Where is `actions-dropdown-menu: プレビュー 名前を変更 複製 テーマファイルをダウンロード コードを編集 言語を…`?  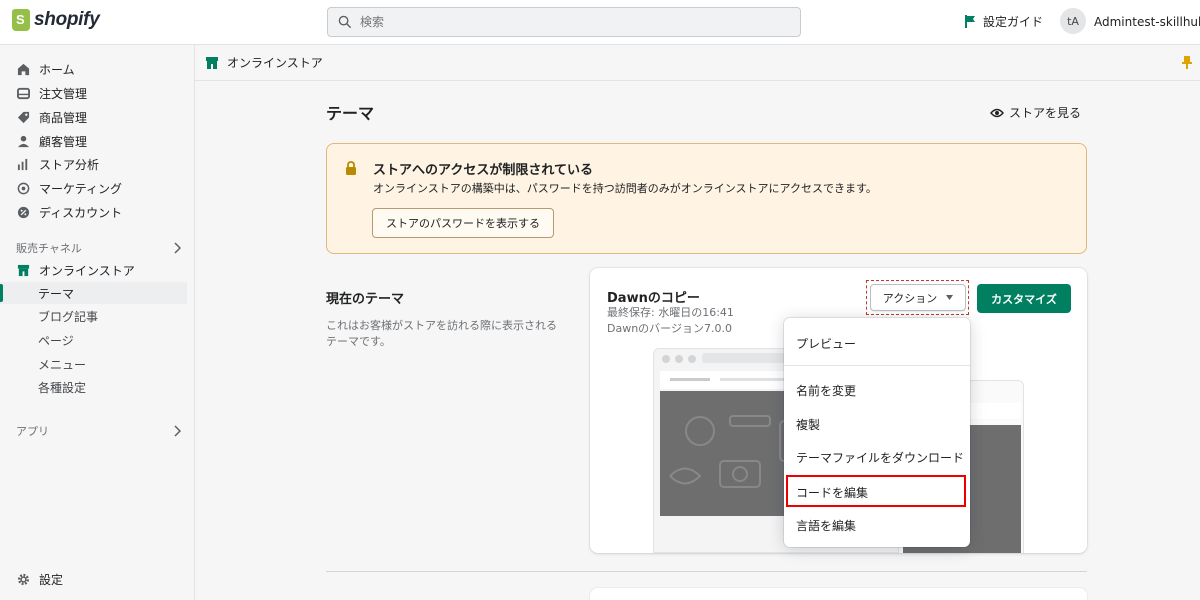 actions-dropdown-menu: プレビュー 名前を変更 複製 テーマファイルをダウンロード コードを編集 言語を… is located at coordinates (877, 432).